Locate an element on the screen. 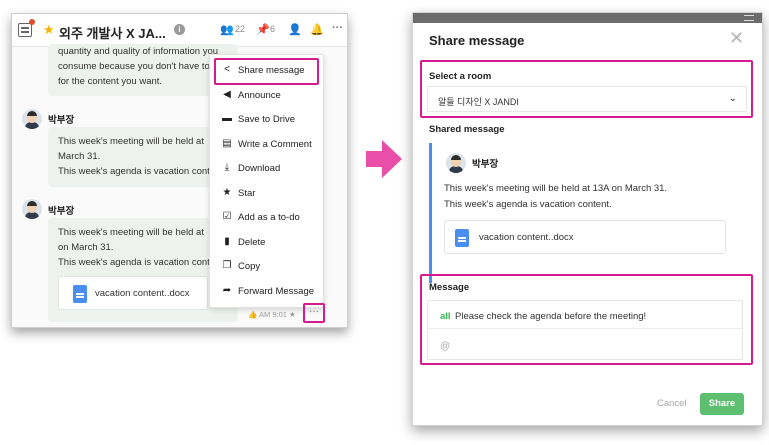 Image resolution: width=769 pixels, height=445 pixels. members-icon: 👥 is located at coordinates (227, 29).